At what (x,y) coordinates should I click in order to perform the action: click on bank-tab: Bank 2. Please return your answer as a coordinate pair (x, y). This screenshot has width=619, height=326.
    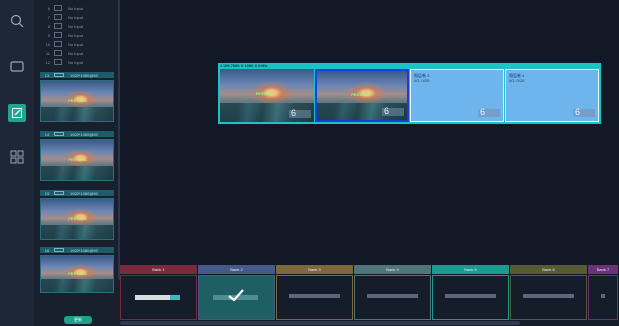
    Looking at the image, I should click on (236, 269).